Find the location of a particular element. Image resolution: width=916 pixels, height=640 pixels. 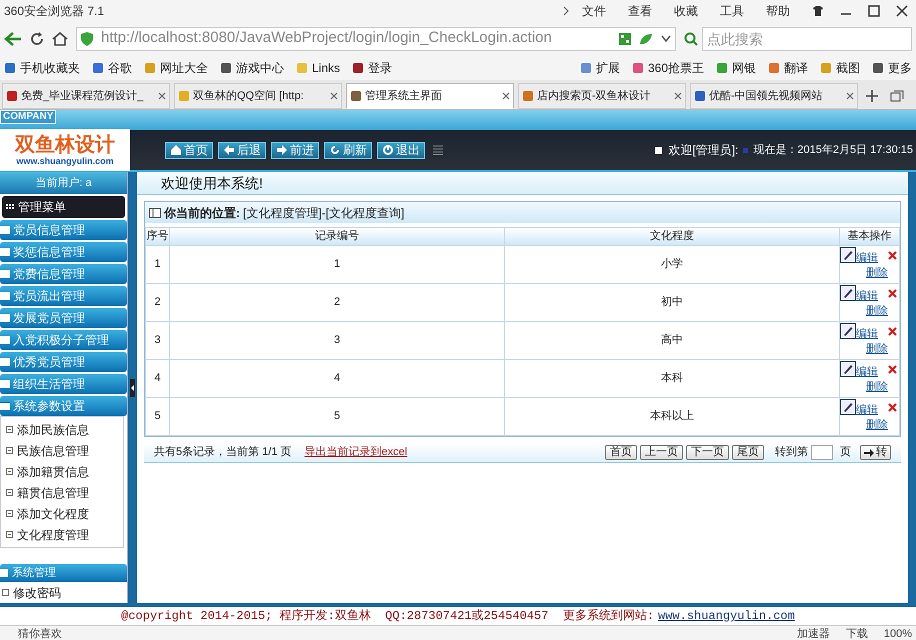

submenu-item: 籍贯信息管理 is located at coordinates (62, 492).